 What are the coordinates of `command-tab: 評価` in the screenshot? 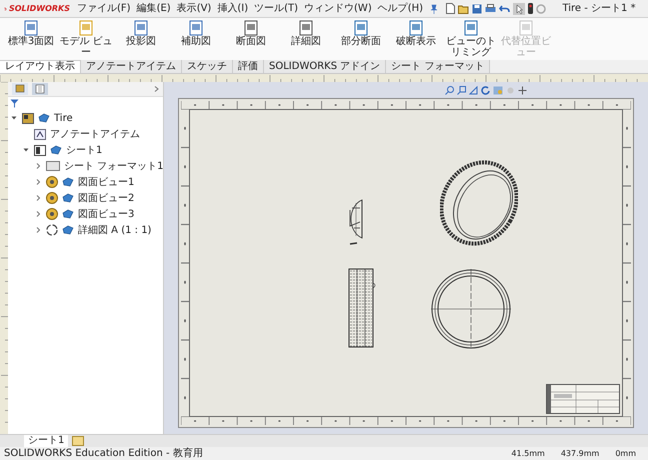 It's located at (248, 66).